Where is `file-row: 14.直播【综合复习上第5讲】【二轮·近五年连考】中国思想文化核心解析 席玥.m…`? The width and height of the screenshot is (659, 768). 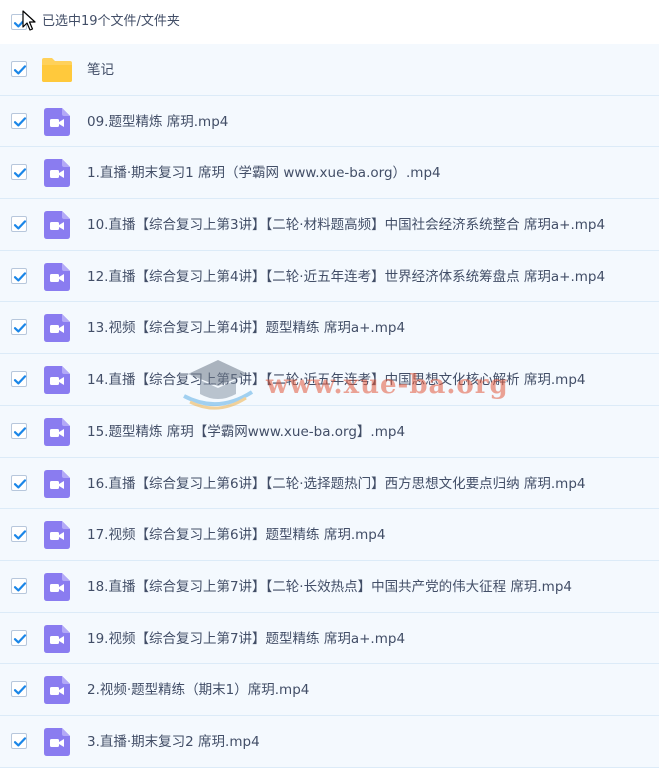
file-row: 14.直播【综合复习上第5讲】【二轮·近五年连考】中国思想文化核心解析 席玥.m… is located at coordinates (329, 380).